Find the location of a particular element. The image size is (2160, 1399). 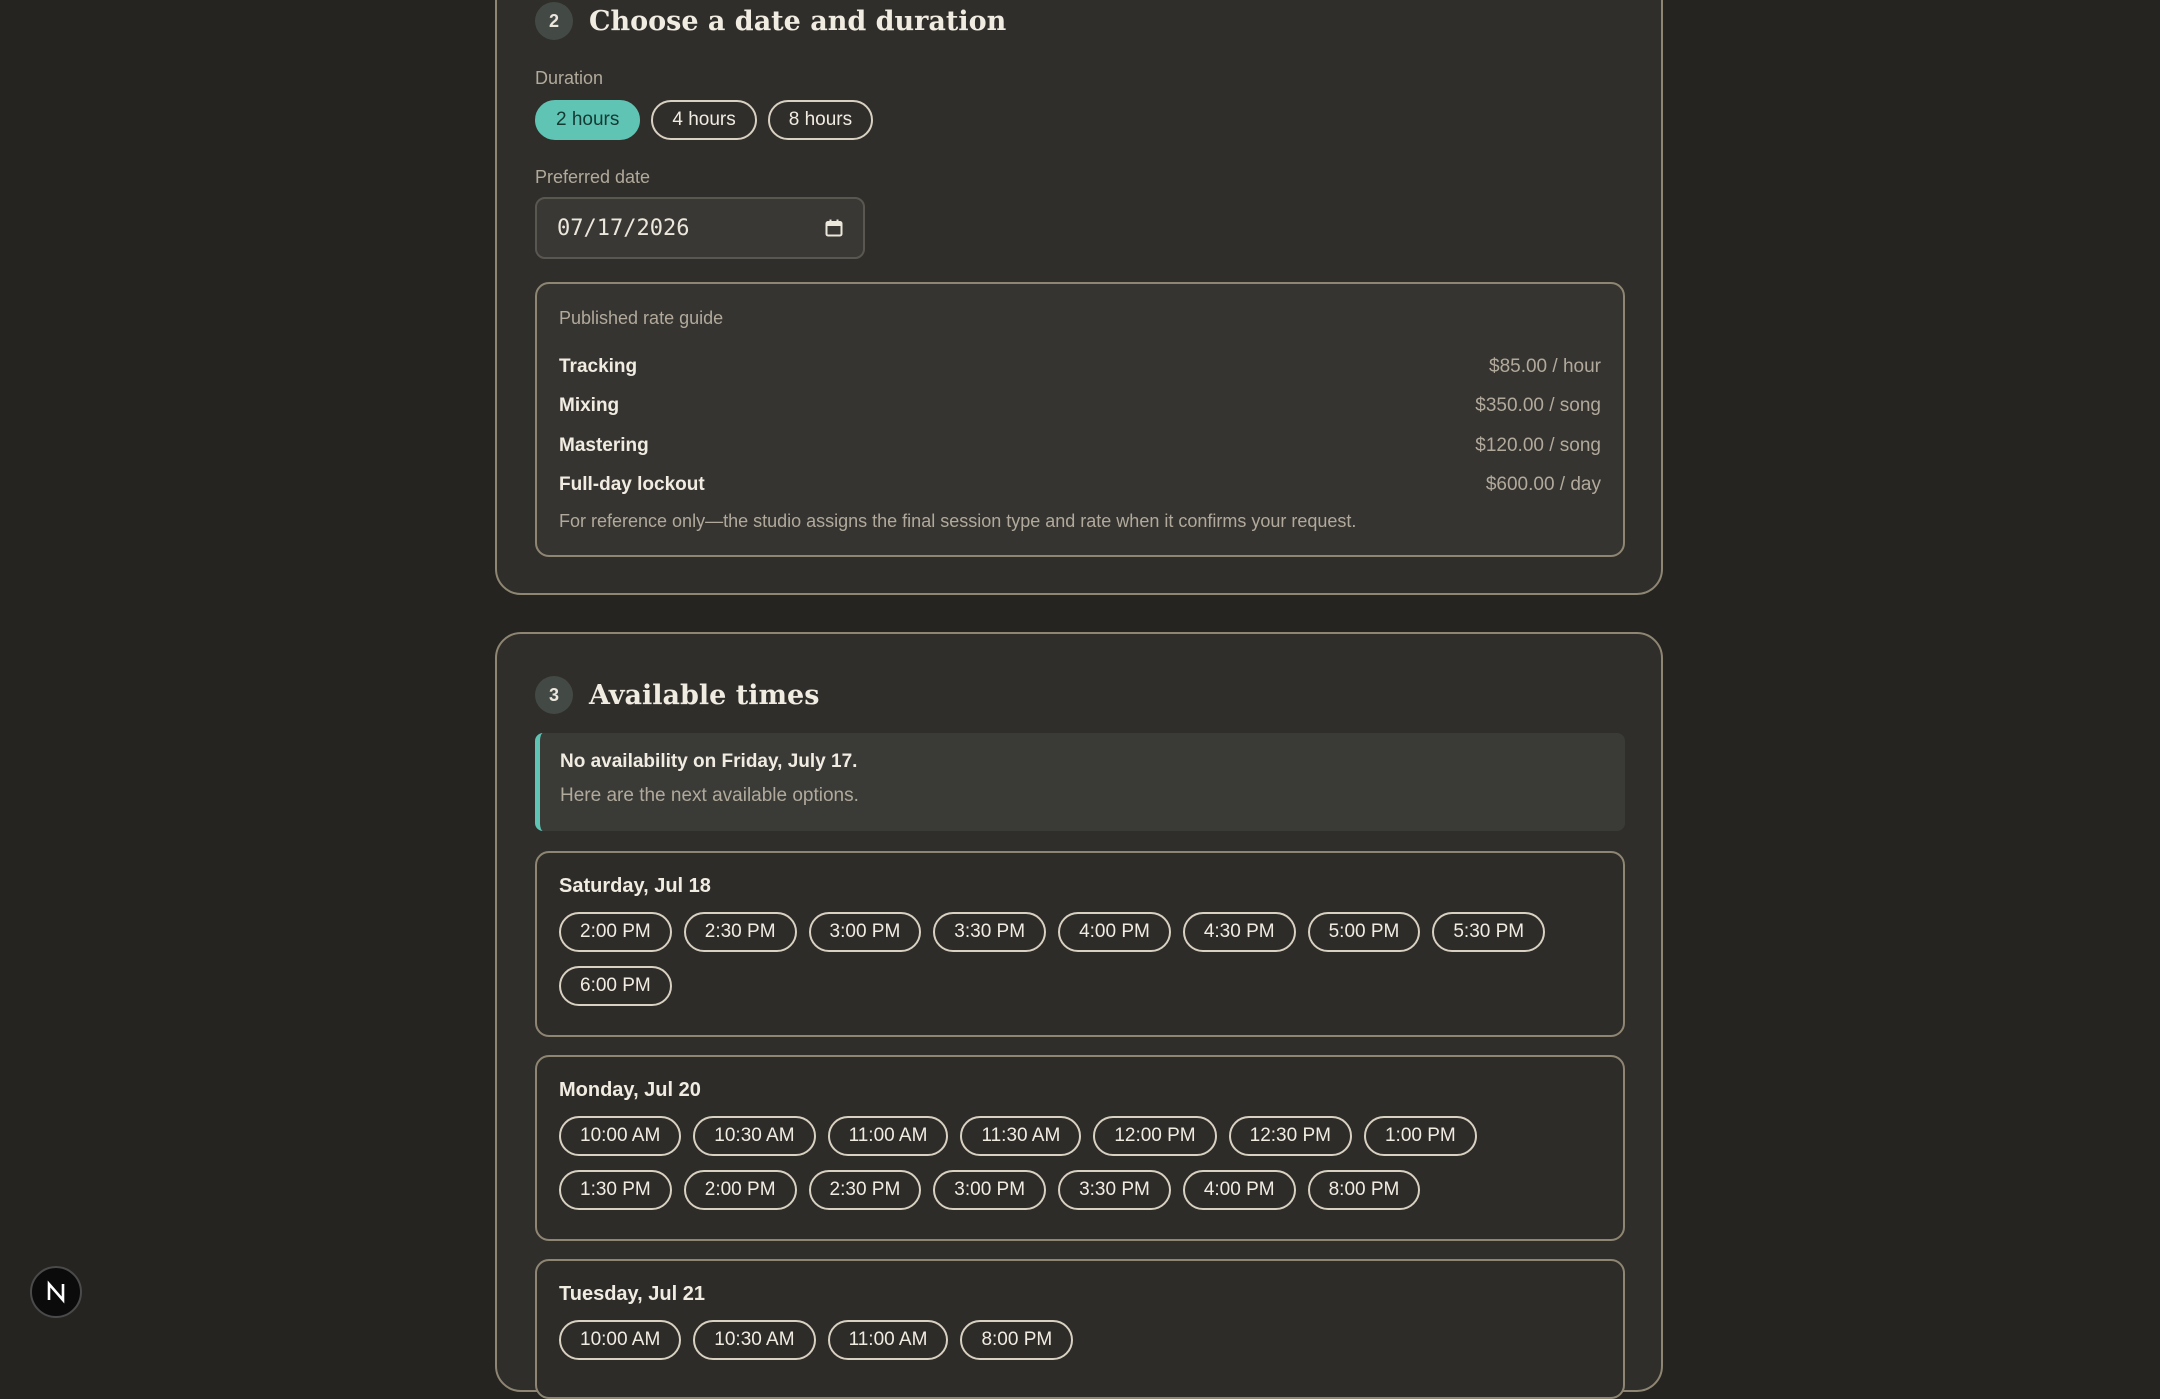

time-slot: 1:30 PM is located at coordinates (615, 1190).